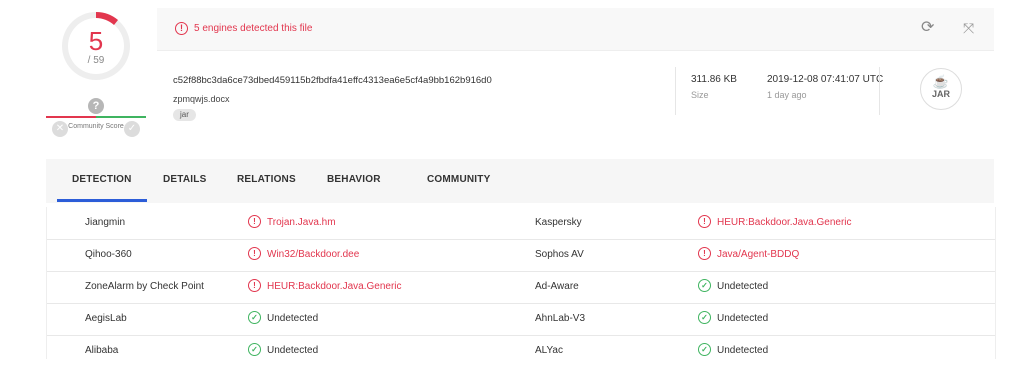 The height and width of the screenshot is (367, 1014). I want to click on engine-name: Qihoo-360, so click(108, 254).